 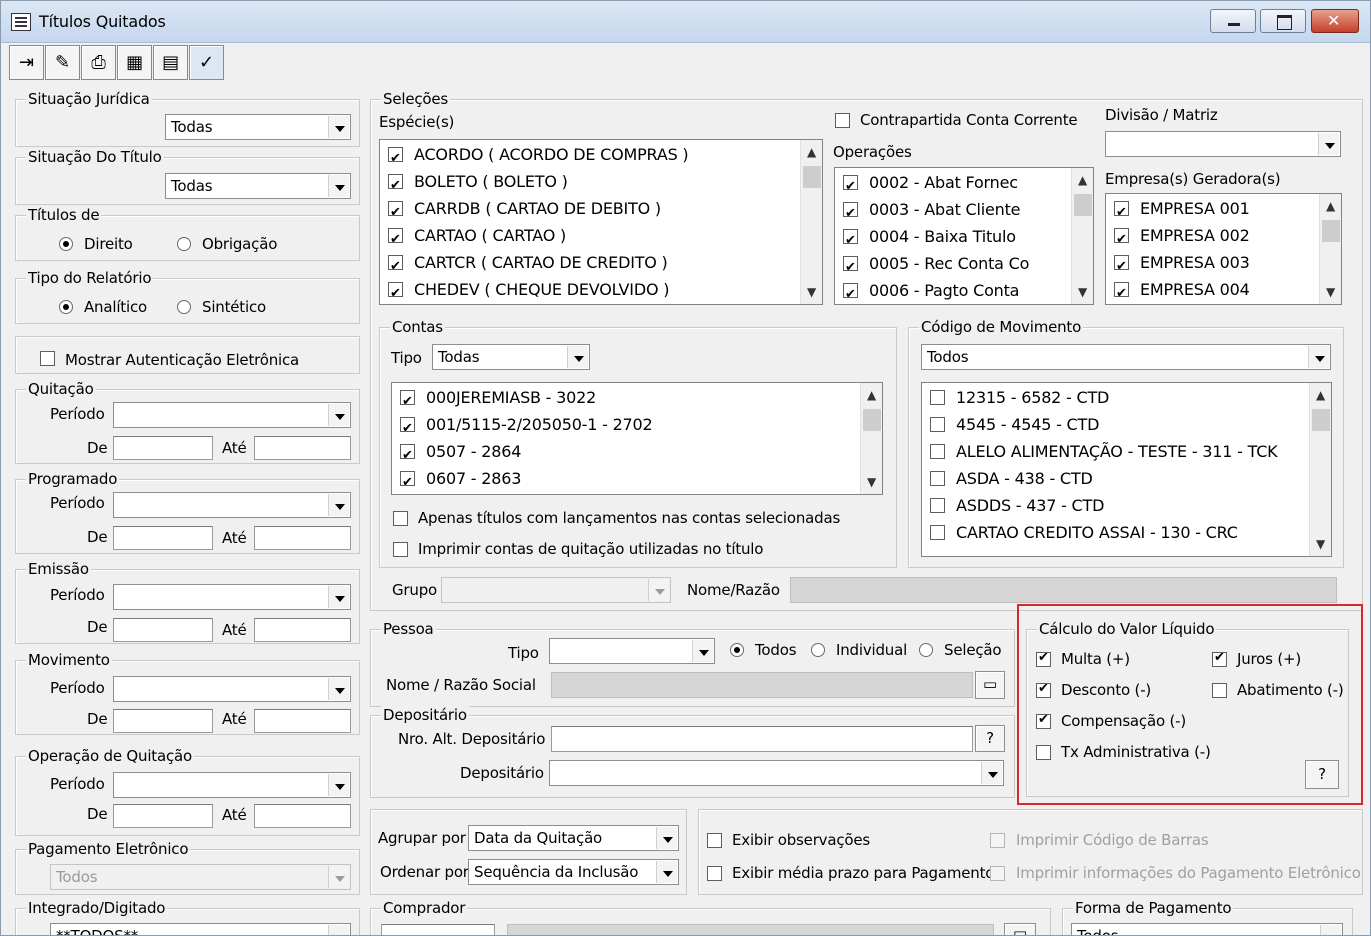 What do you see at coordinates (871, 438) in the screenshot?
I see `contas-scrollbar: ▲ ▼` at bounding box center [871, 438].